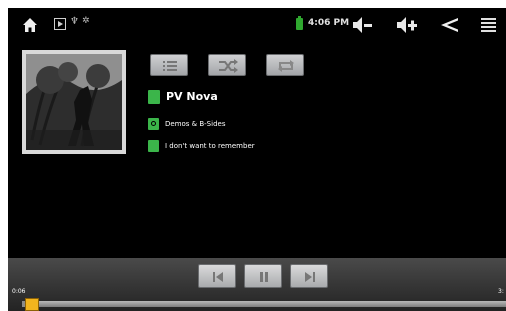  Describe the element at coordinates (31, 304) in the screenshot. I see `seek-thumb` at that location.